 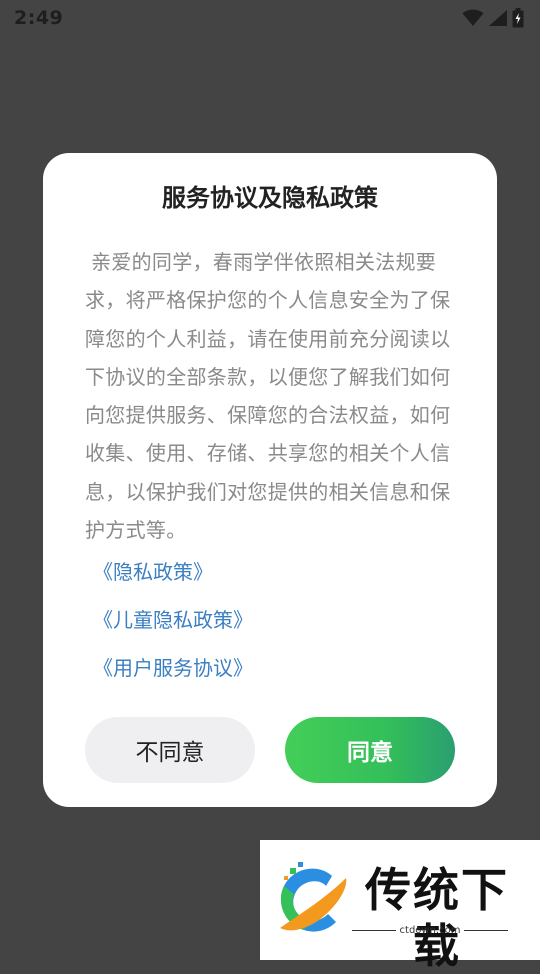 What do you see at coordinates (39, 18) in the screenshot?
I see `status-time: 2:49` at bounding box center [39, 18].